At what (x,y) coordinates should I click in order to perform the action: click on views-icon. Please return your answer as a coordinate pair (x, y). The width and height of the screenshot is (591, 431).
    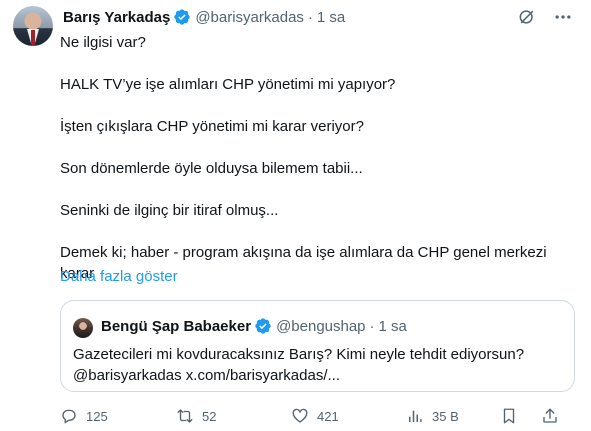
    Looking at the image, I should click on (415, 416).